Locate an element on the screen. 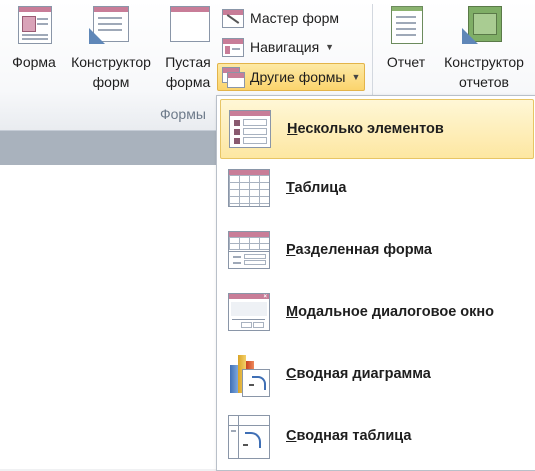  form-wizard-button: Мастер форм is located at coordinates (280, 18).